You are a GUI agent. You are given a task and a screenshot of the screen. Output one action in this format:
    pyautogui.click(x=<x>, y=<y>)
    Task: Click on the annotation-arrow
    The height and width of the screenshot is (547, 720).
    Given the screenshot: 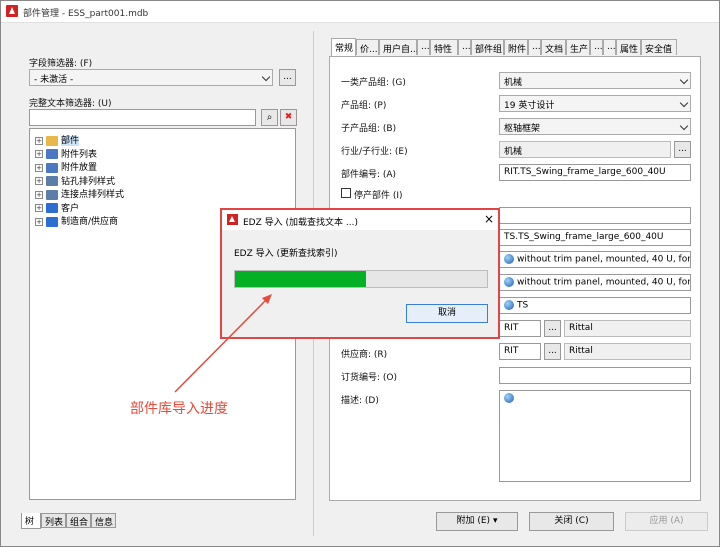 What is the action you would take?
    pyautogui.click(x=223, y=343)
    